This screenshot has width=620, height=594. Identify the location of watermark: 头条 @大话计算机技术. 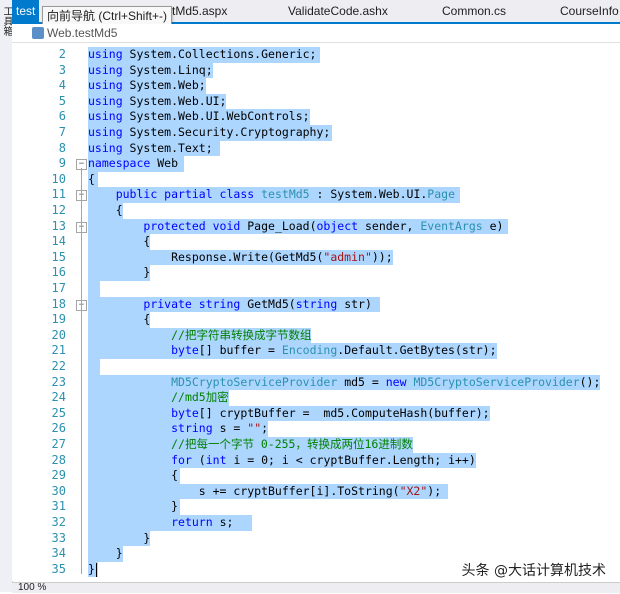
(533, 571).